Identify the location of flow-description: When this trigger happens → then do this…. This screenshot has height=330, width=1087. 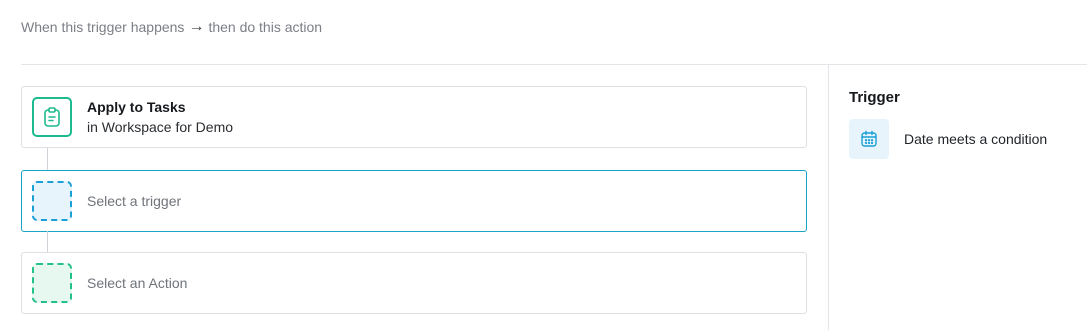
(171, 27).